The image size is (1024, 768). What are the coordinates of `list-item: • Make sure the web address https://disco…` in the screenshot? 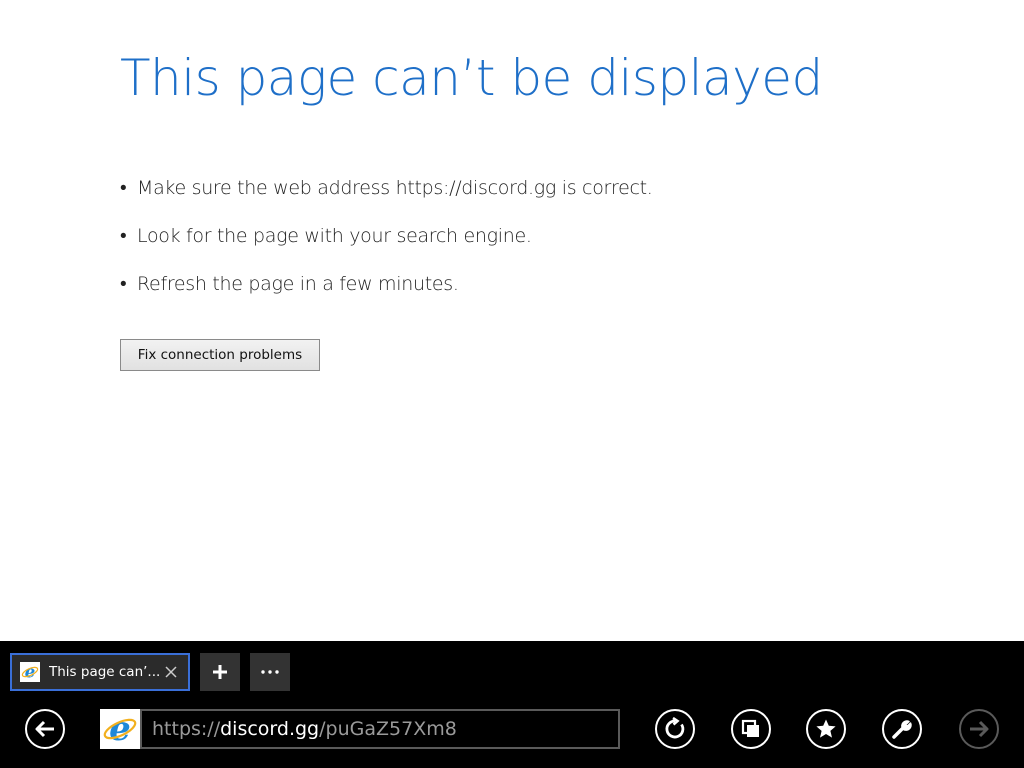 It's located at (386, 196).